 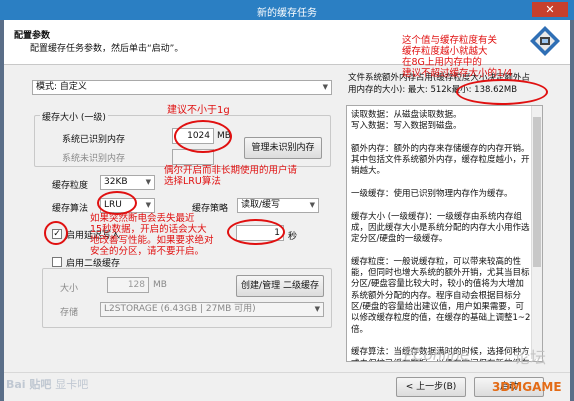 I want to click on algorithm-label: 缓存算法, so click(x=70, y=209).